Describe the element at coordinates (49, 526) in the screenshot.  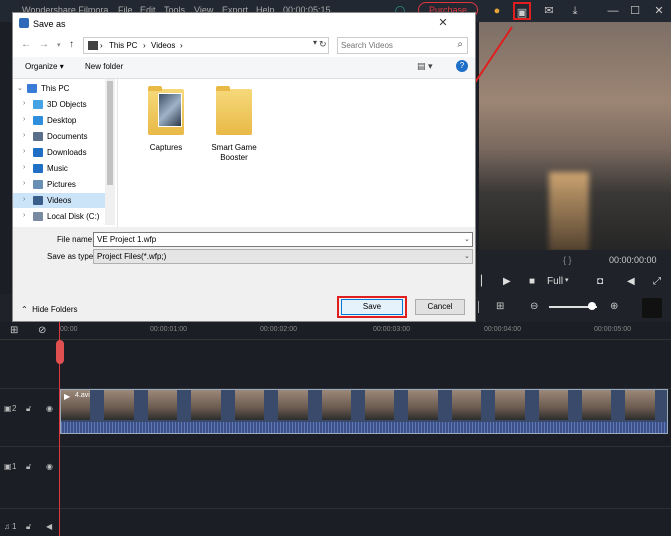
I see `speaker-icon: ◀` at that location.